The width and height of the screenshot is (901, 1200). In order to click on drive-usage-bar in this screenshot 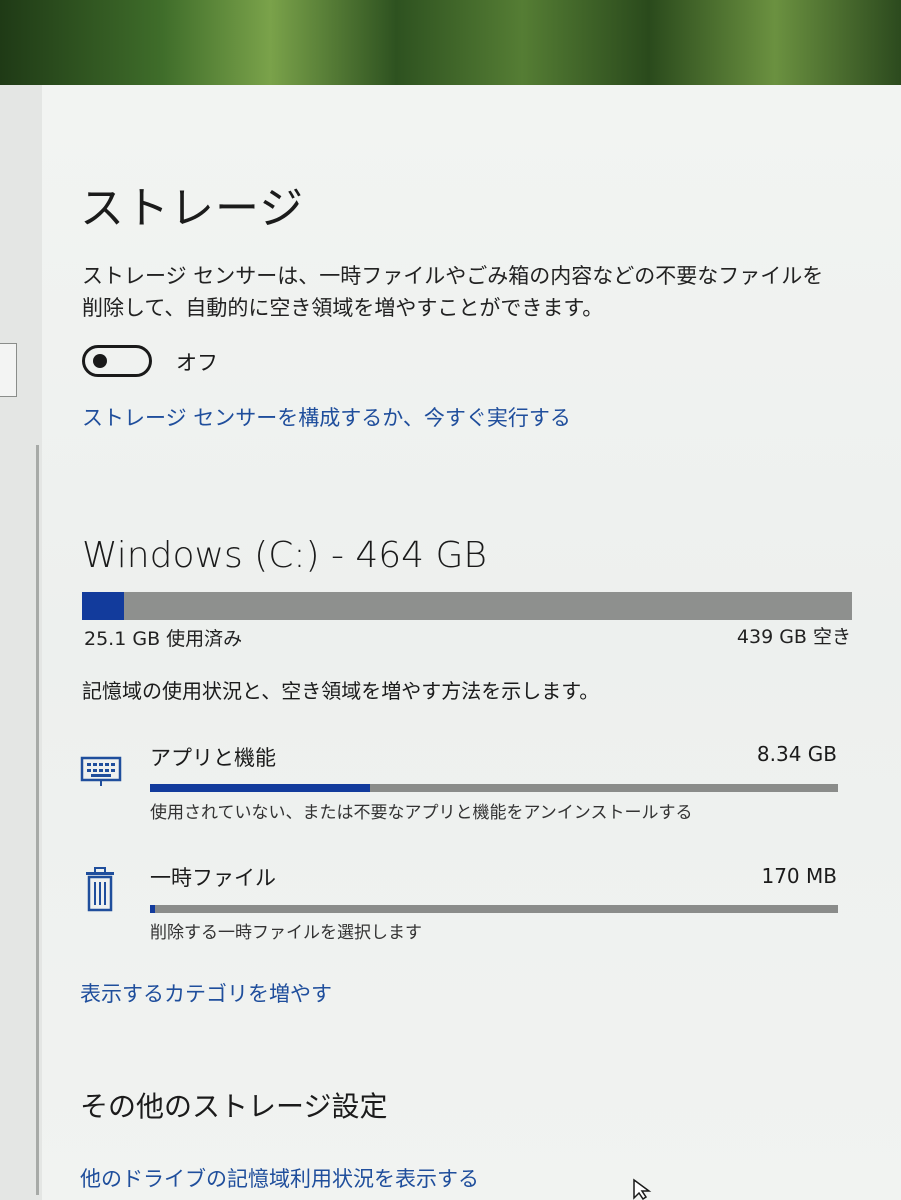, I will do `click(467, 606)`.